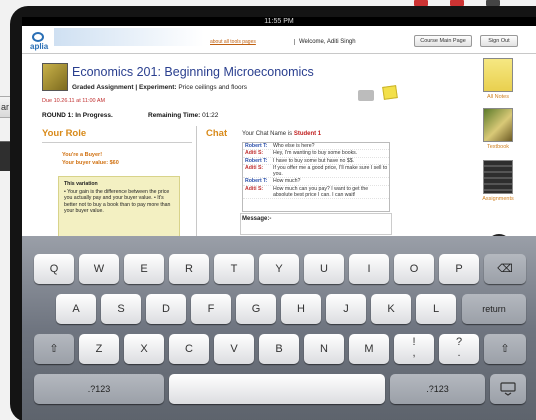  Describe the element at coordinates (498, 125) in the screenshot. I see `textbook-icon` at that location.